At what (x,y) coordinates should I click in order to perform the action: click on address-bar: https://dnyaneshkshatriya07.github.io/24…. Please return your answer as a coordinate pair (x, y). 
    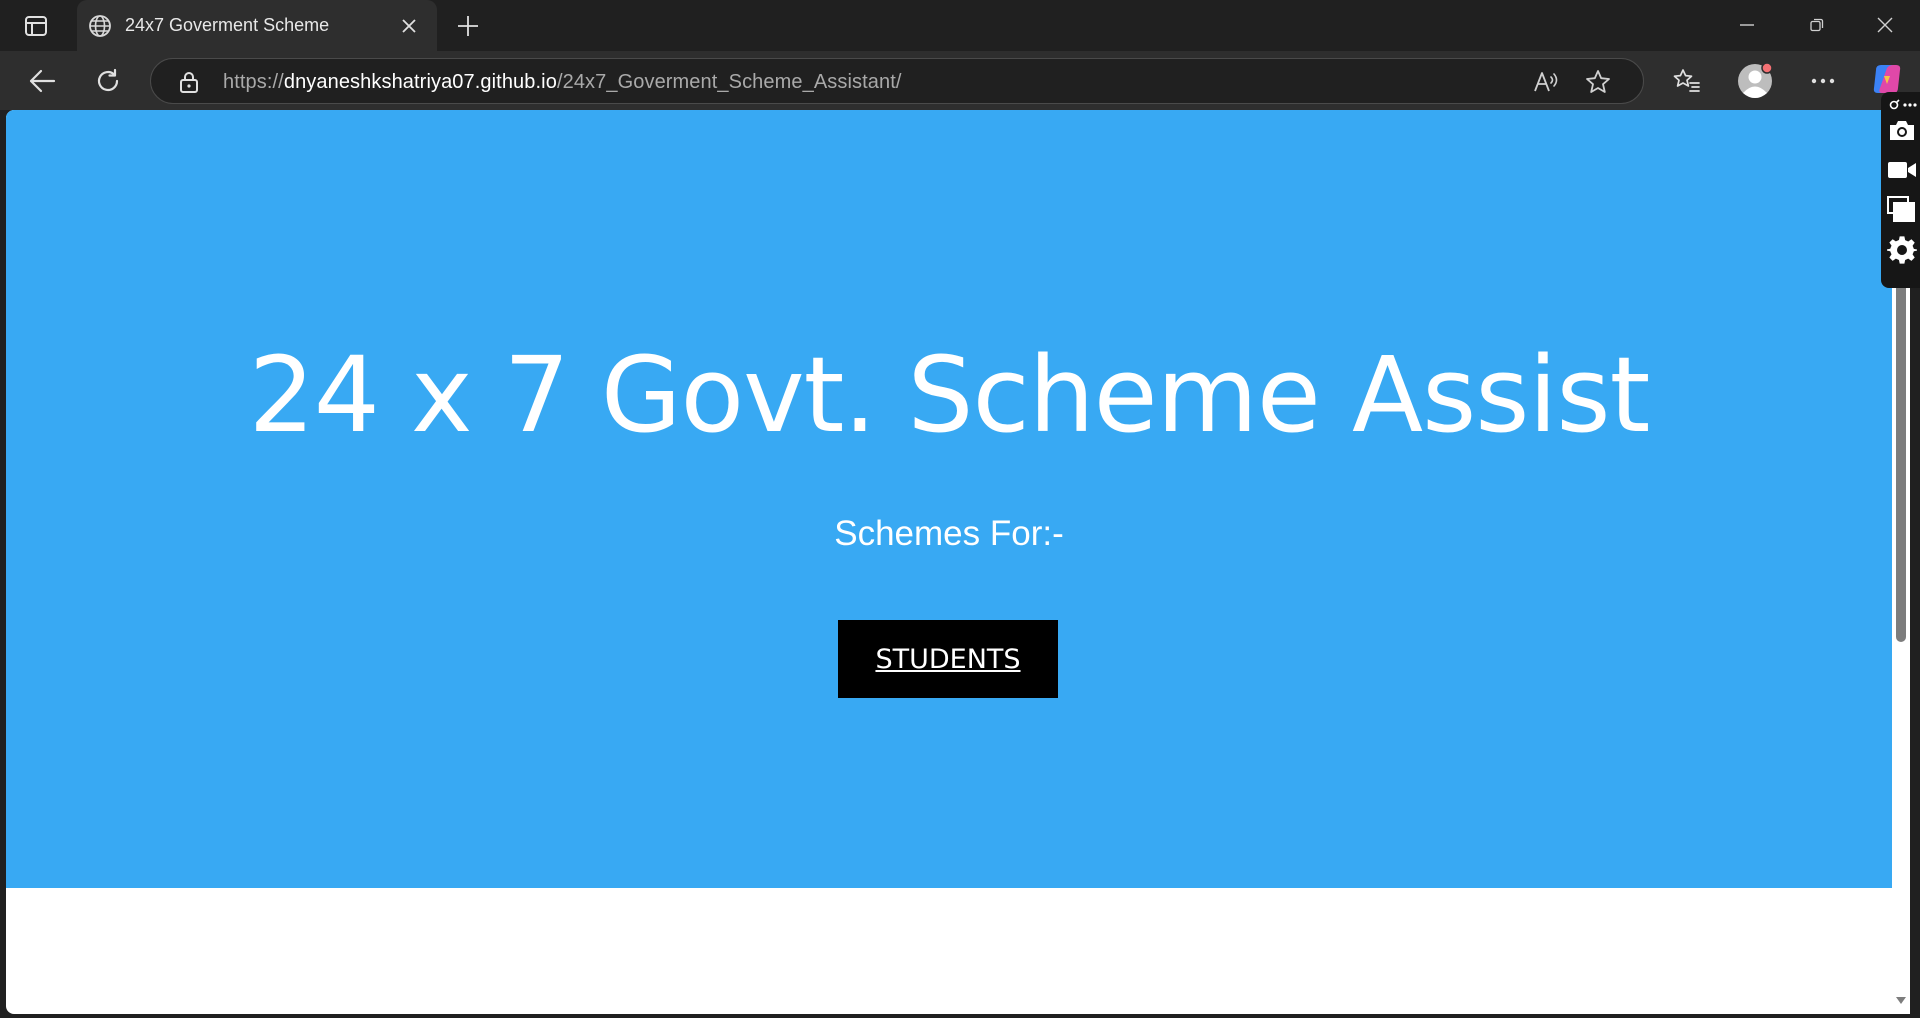
    Looking at the image, I should click on (897, 81).